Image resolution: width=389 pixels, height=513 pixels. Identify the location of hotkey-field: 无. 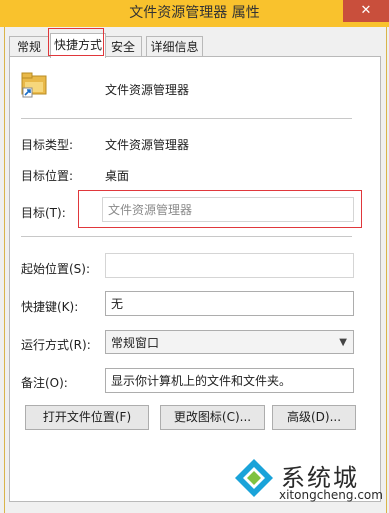
(229, 303).